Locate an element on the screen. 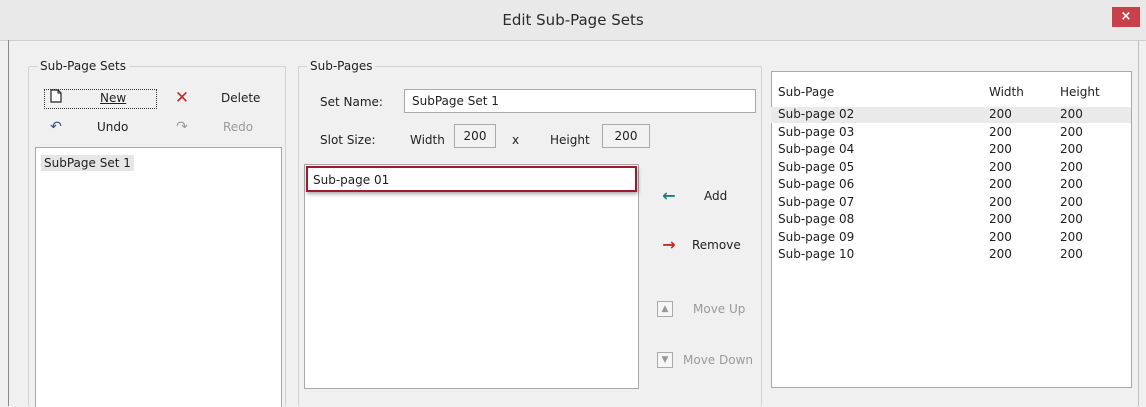  column-header-width: Width is located at coordinates (1006, 92).